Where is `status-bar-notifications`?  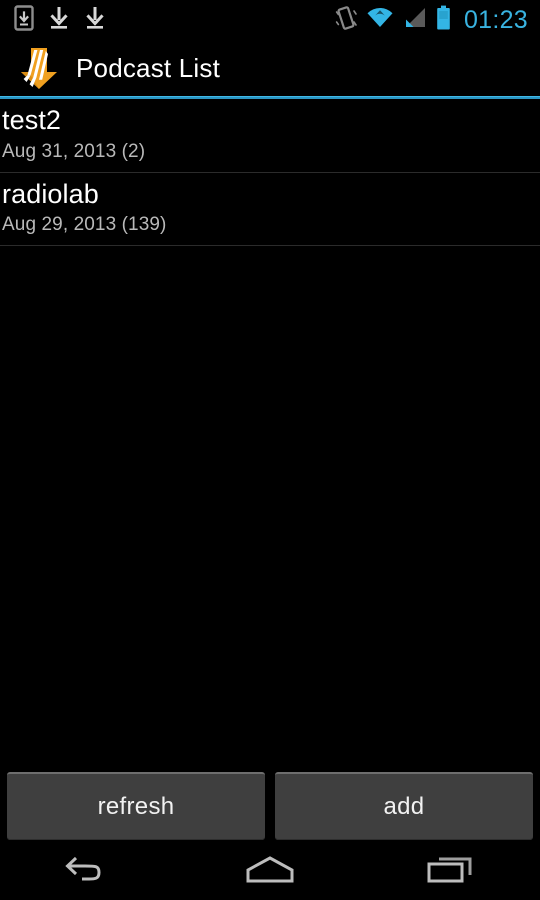 status-bar-notifications is located at coordinates (60, 20).